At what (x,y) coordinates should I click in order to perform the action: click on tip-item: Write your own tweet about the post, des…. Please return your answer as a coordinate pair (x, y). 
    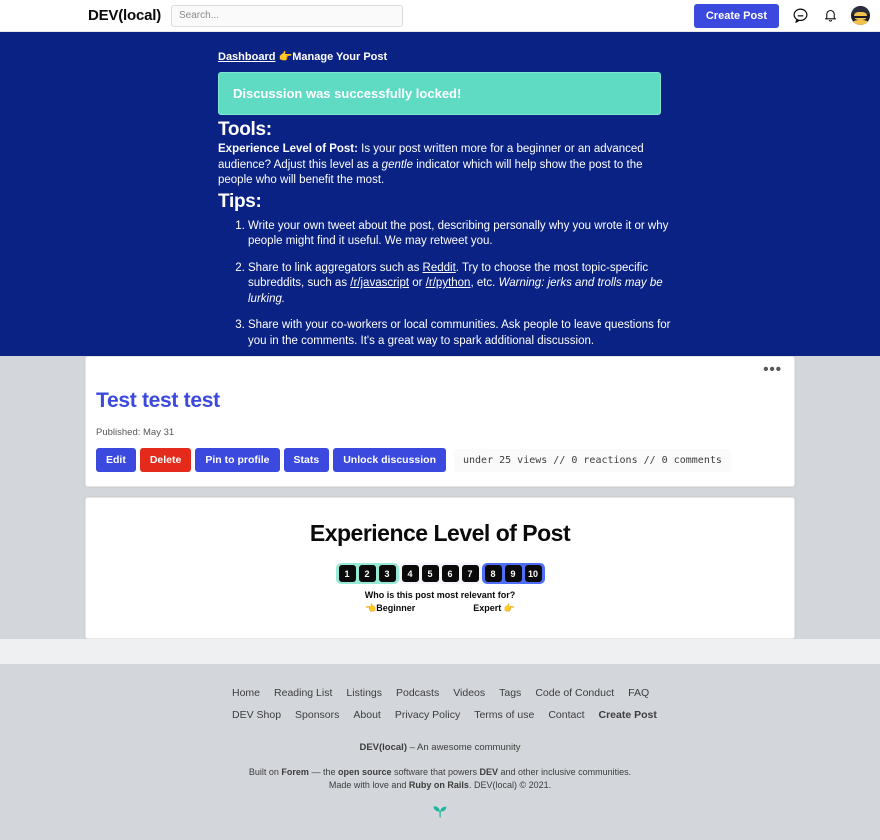
    Looking at the image, I should click on (463, 234).